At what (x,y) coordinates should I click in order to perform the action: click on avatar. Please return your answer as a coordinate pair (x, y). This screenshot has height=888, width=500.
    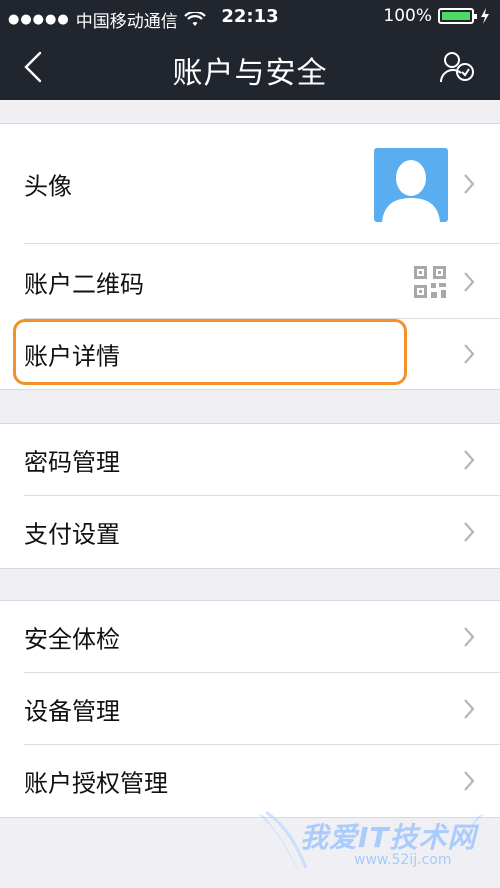
    Looking at the image, I should click on (411, 185).